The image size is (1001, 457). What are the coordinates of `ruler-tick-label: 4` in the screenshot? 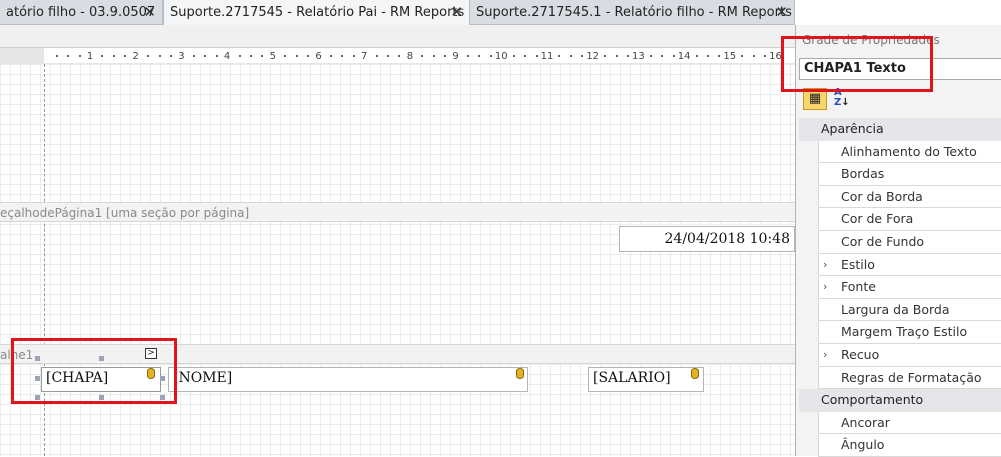 It's located at (227, 56).